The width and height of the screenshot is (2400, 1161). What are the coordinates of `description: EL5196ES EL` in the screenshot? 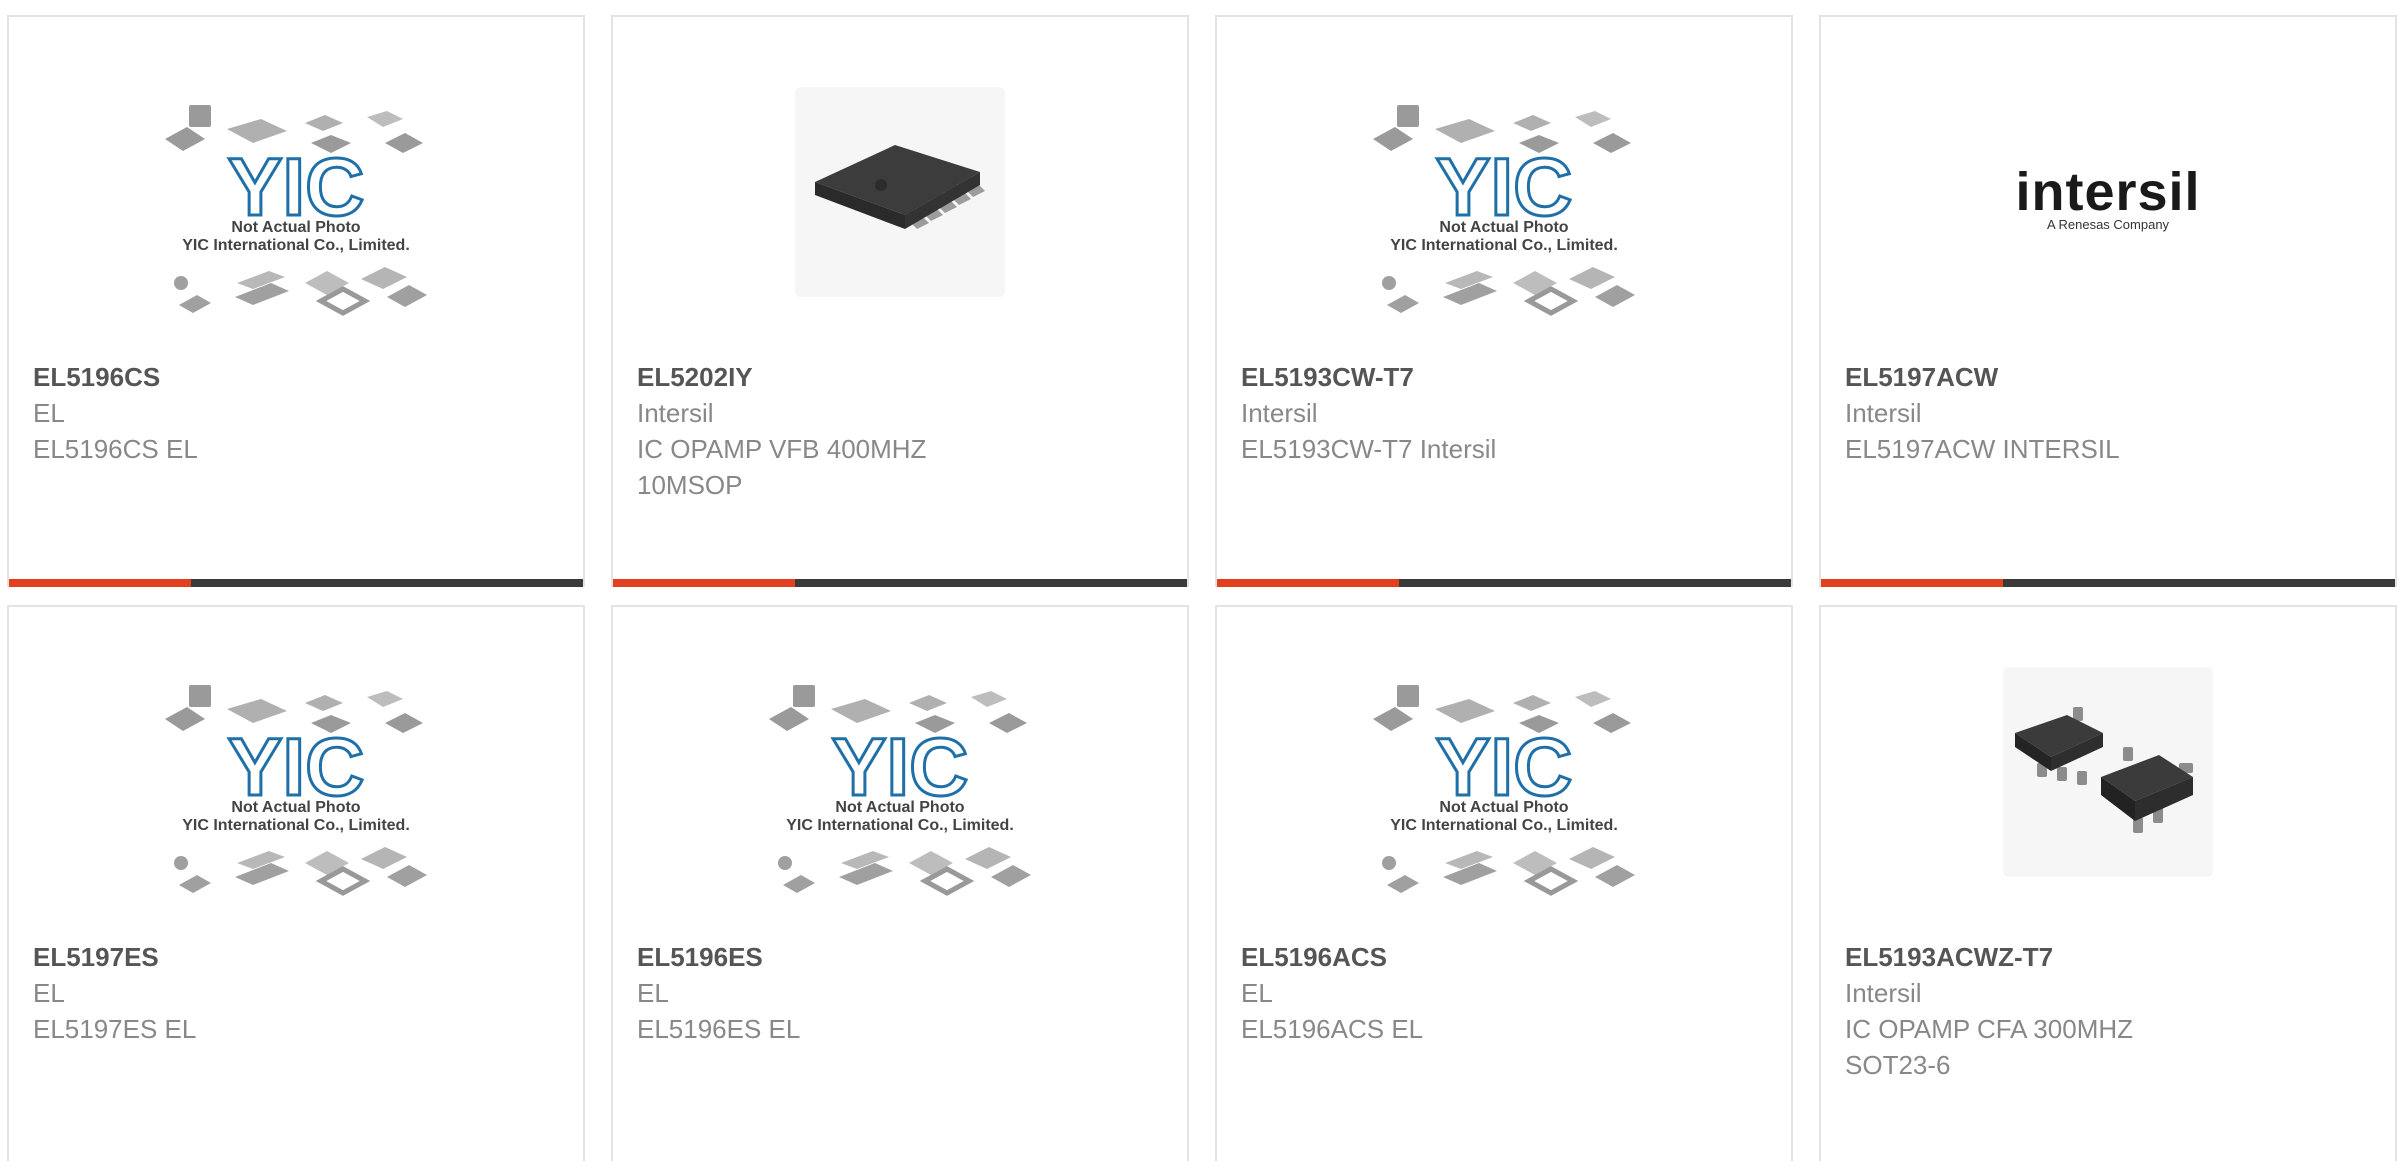 It's located at (719, 1029).